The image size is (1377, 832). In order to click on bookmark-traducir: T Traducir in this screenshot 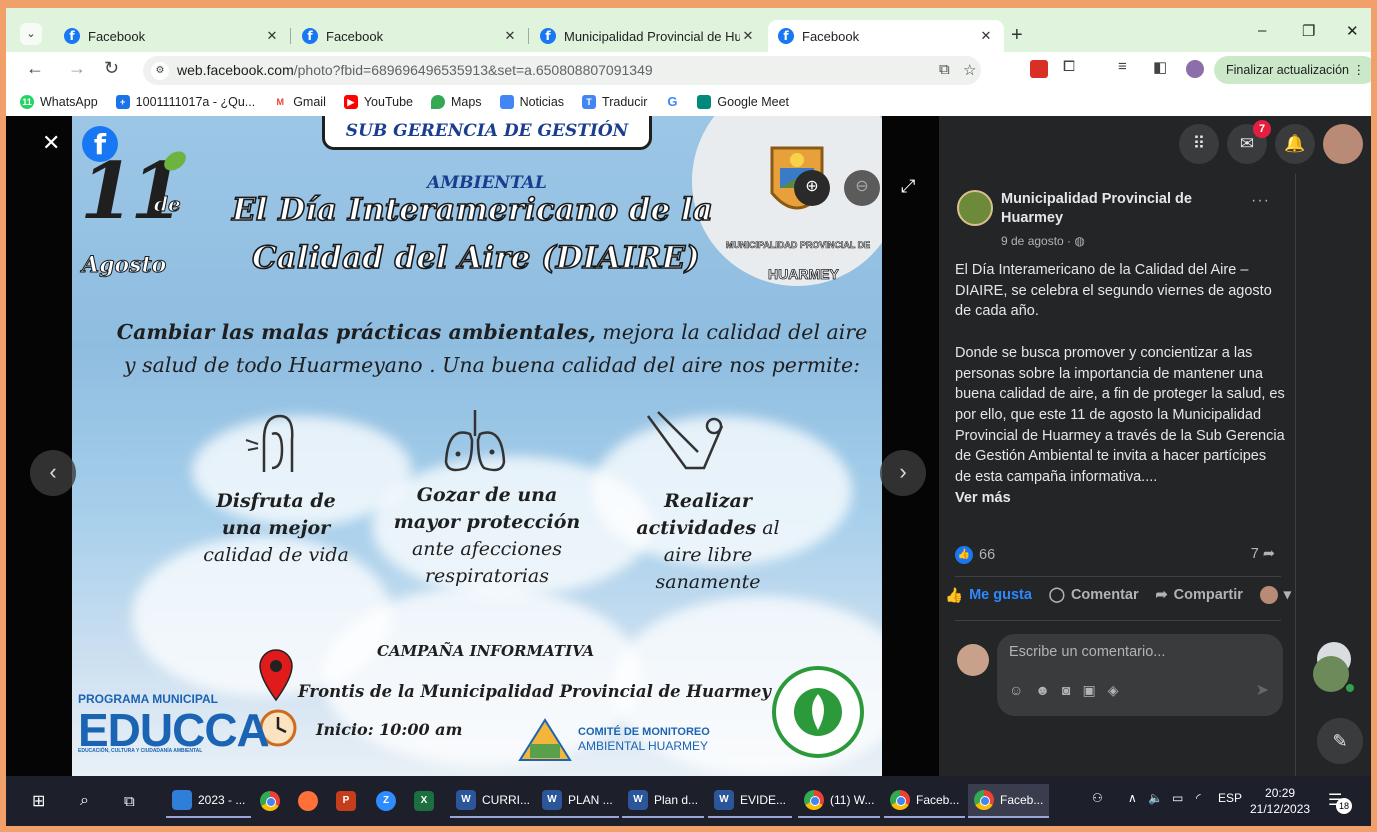, I will do `click(614, 102)`.